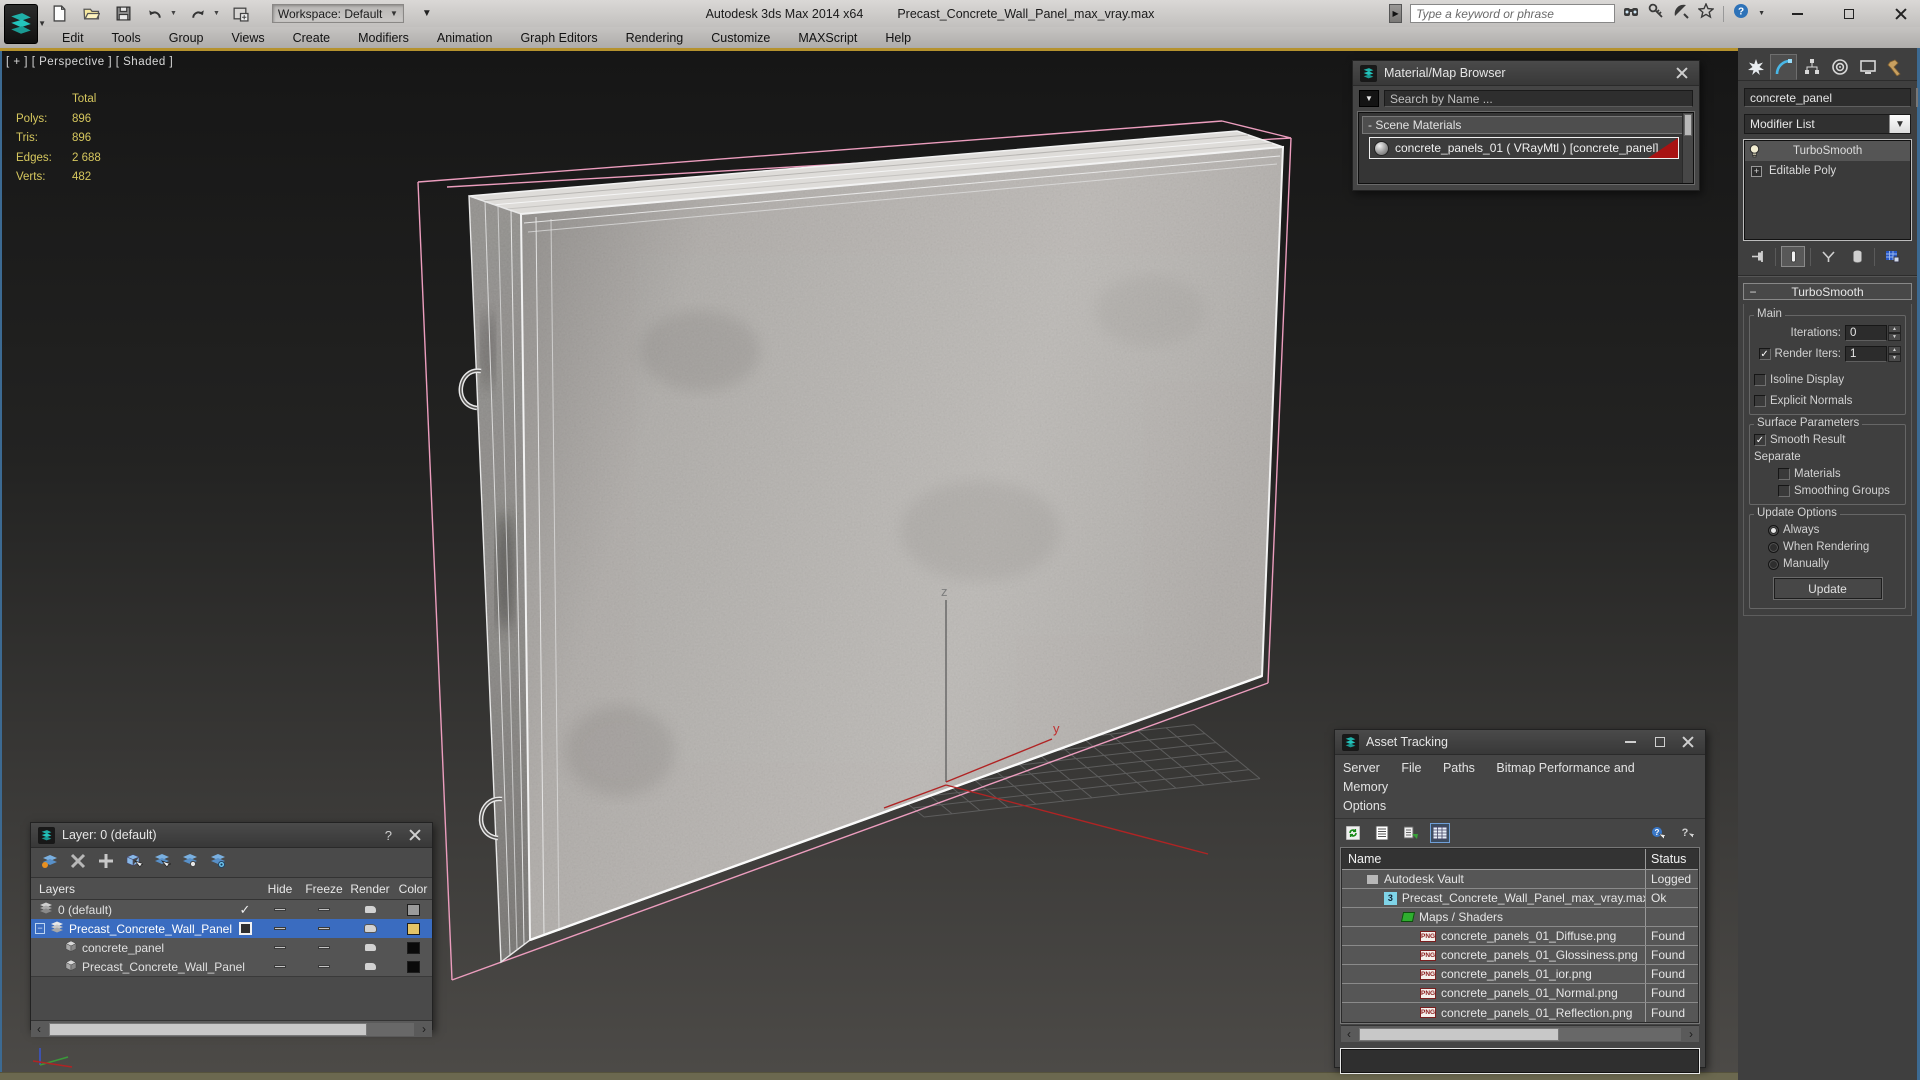 The width and height of the screenshot is (1920, 1080). I want to click on viewport-label: [ + ] [ Perspective ] [ Shaded ], so click(89, 62).